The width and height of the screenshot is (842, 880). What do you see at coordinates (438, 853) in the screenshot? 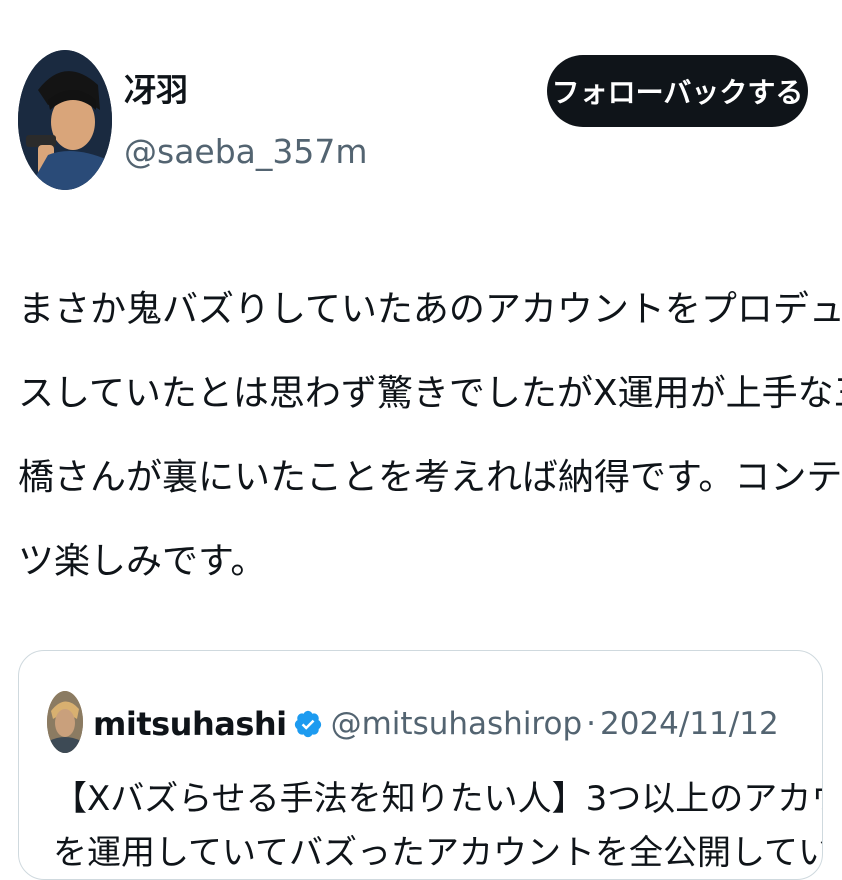
I see `quoted-tweet-text-cut: を運用していてバズったアカウントを全公開しています` at bounding box center [438, 853].